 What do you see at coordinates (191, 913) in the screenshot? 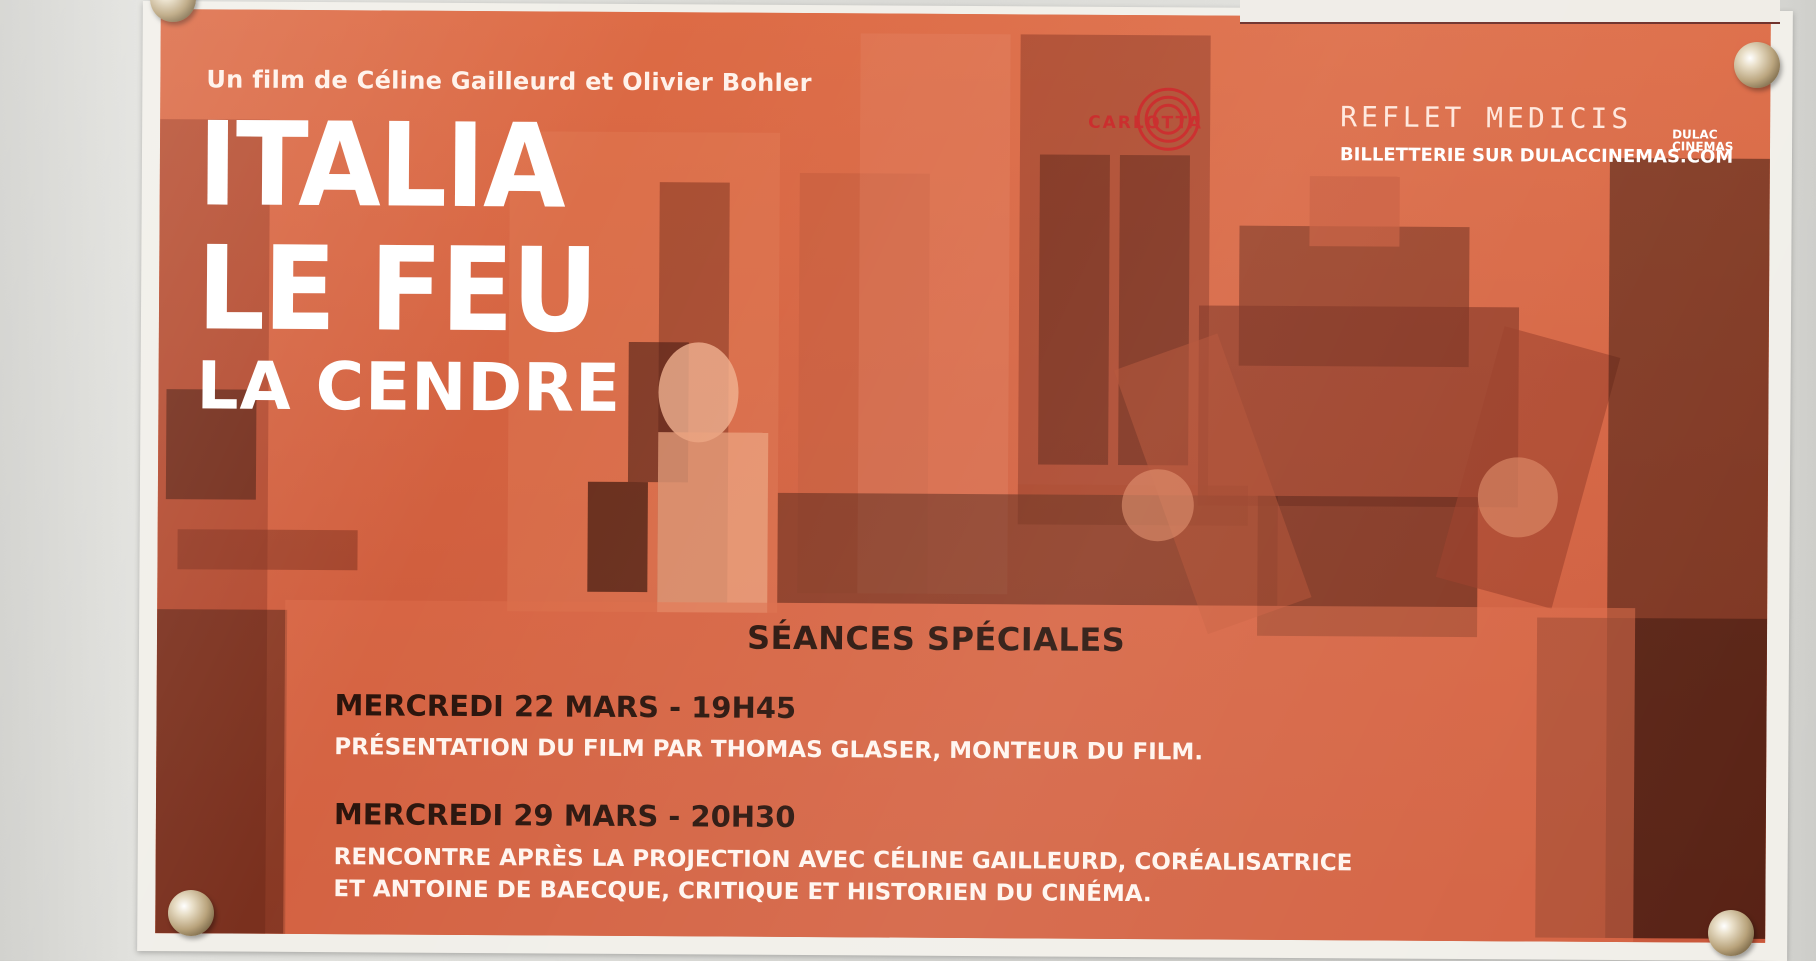
I see `pushpin-bottom-left` at bounding box center [191, 913].